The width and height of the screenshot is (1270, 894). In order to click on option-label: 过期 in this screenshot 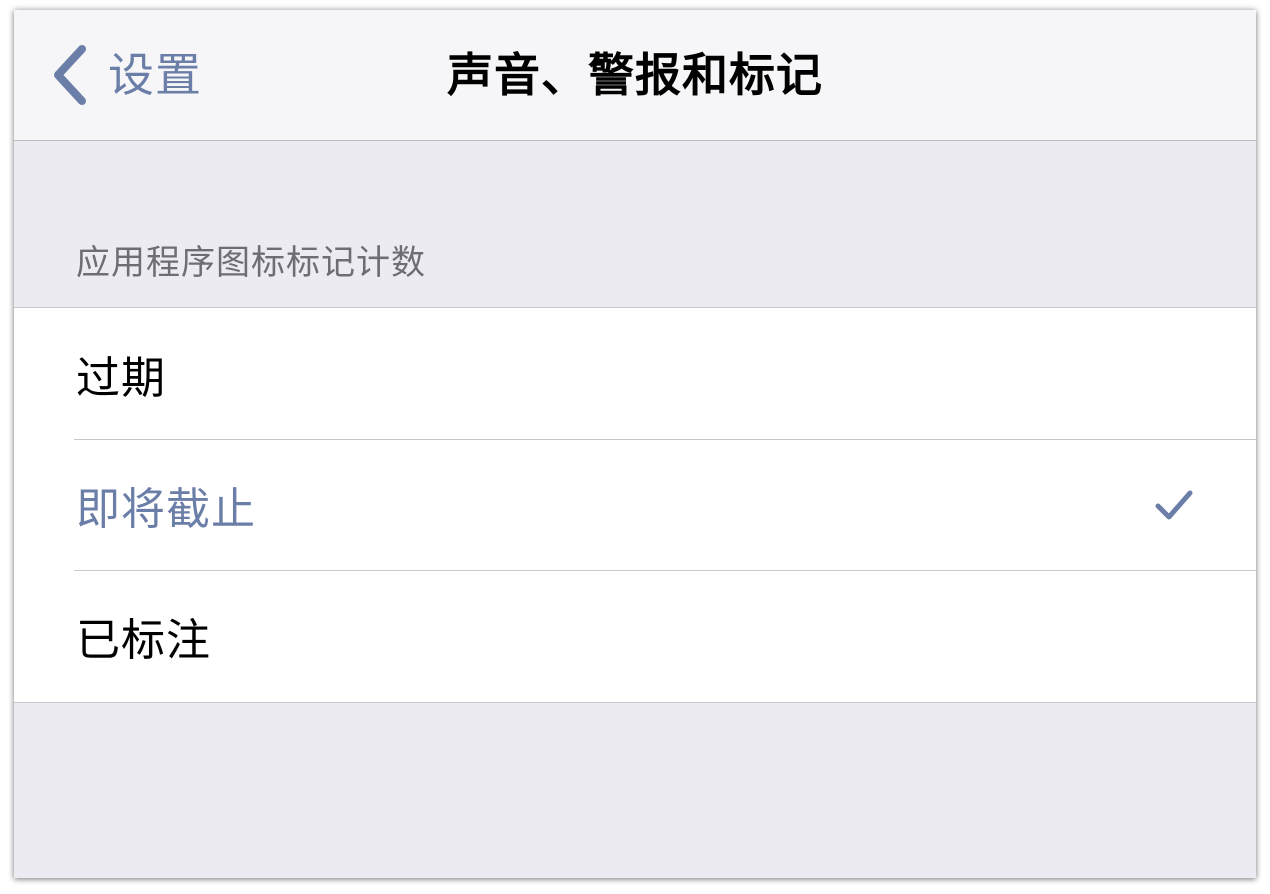, I will do `click(121, 378)`.